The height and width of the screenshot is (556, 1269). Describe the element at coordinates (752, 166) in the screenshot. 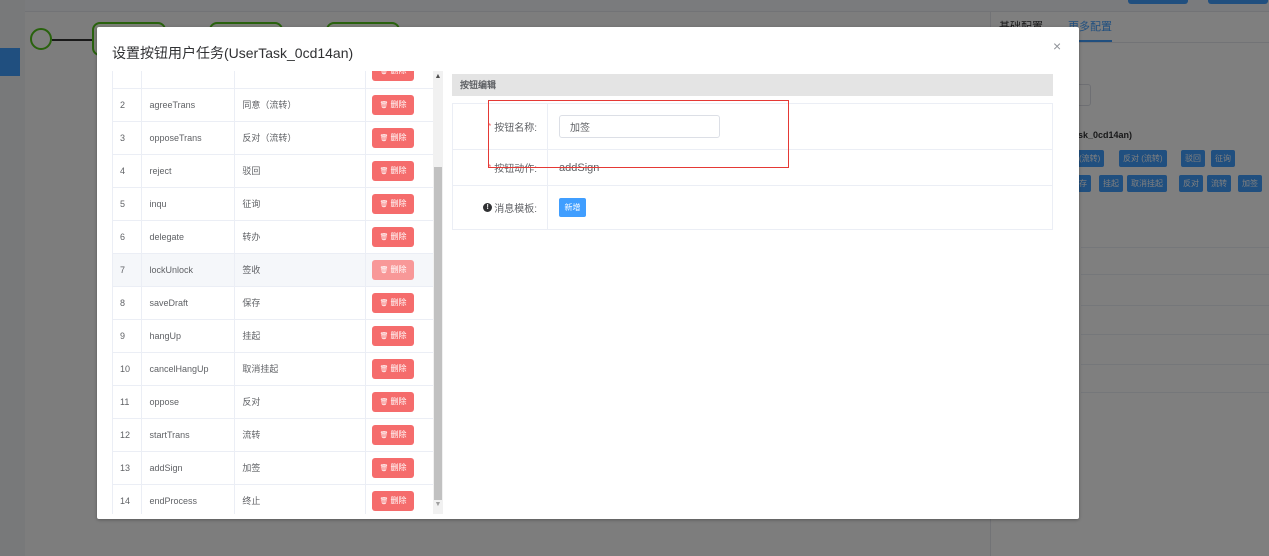

I see `edit-form: * 按钮名称: * 按钮动作: addSign ! 消息模板:` at that location.